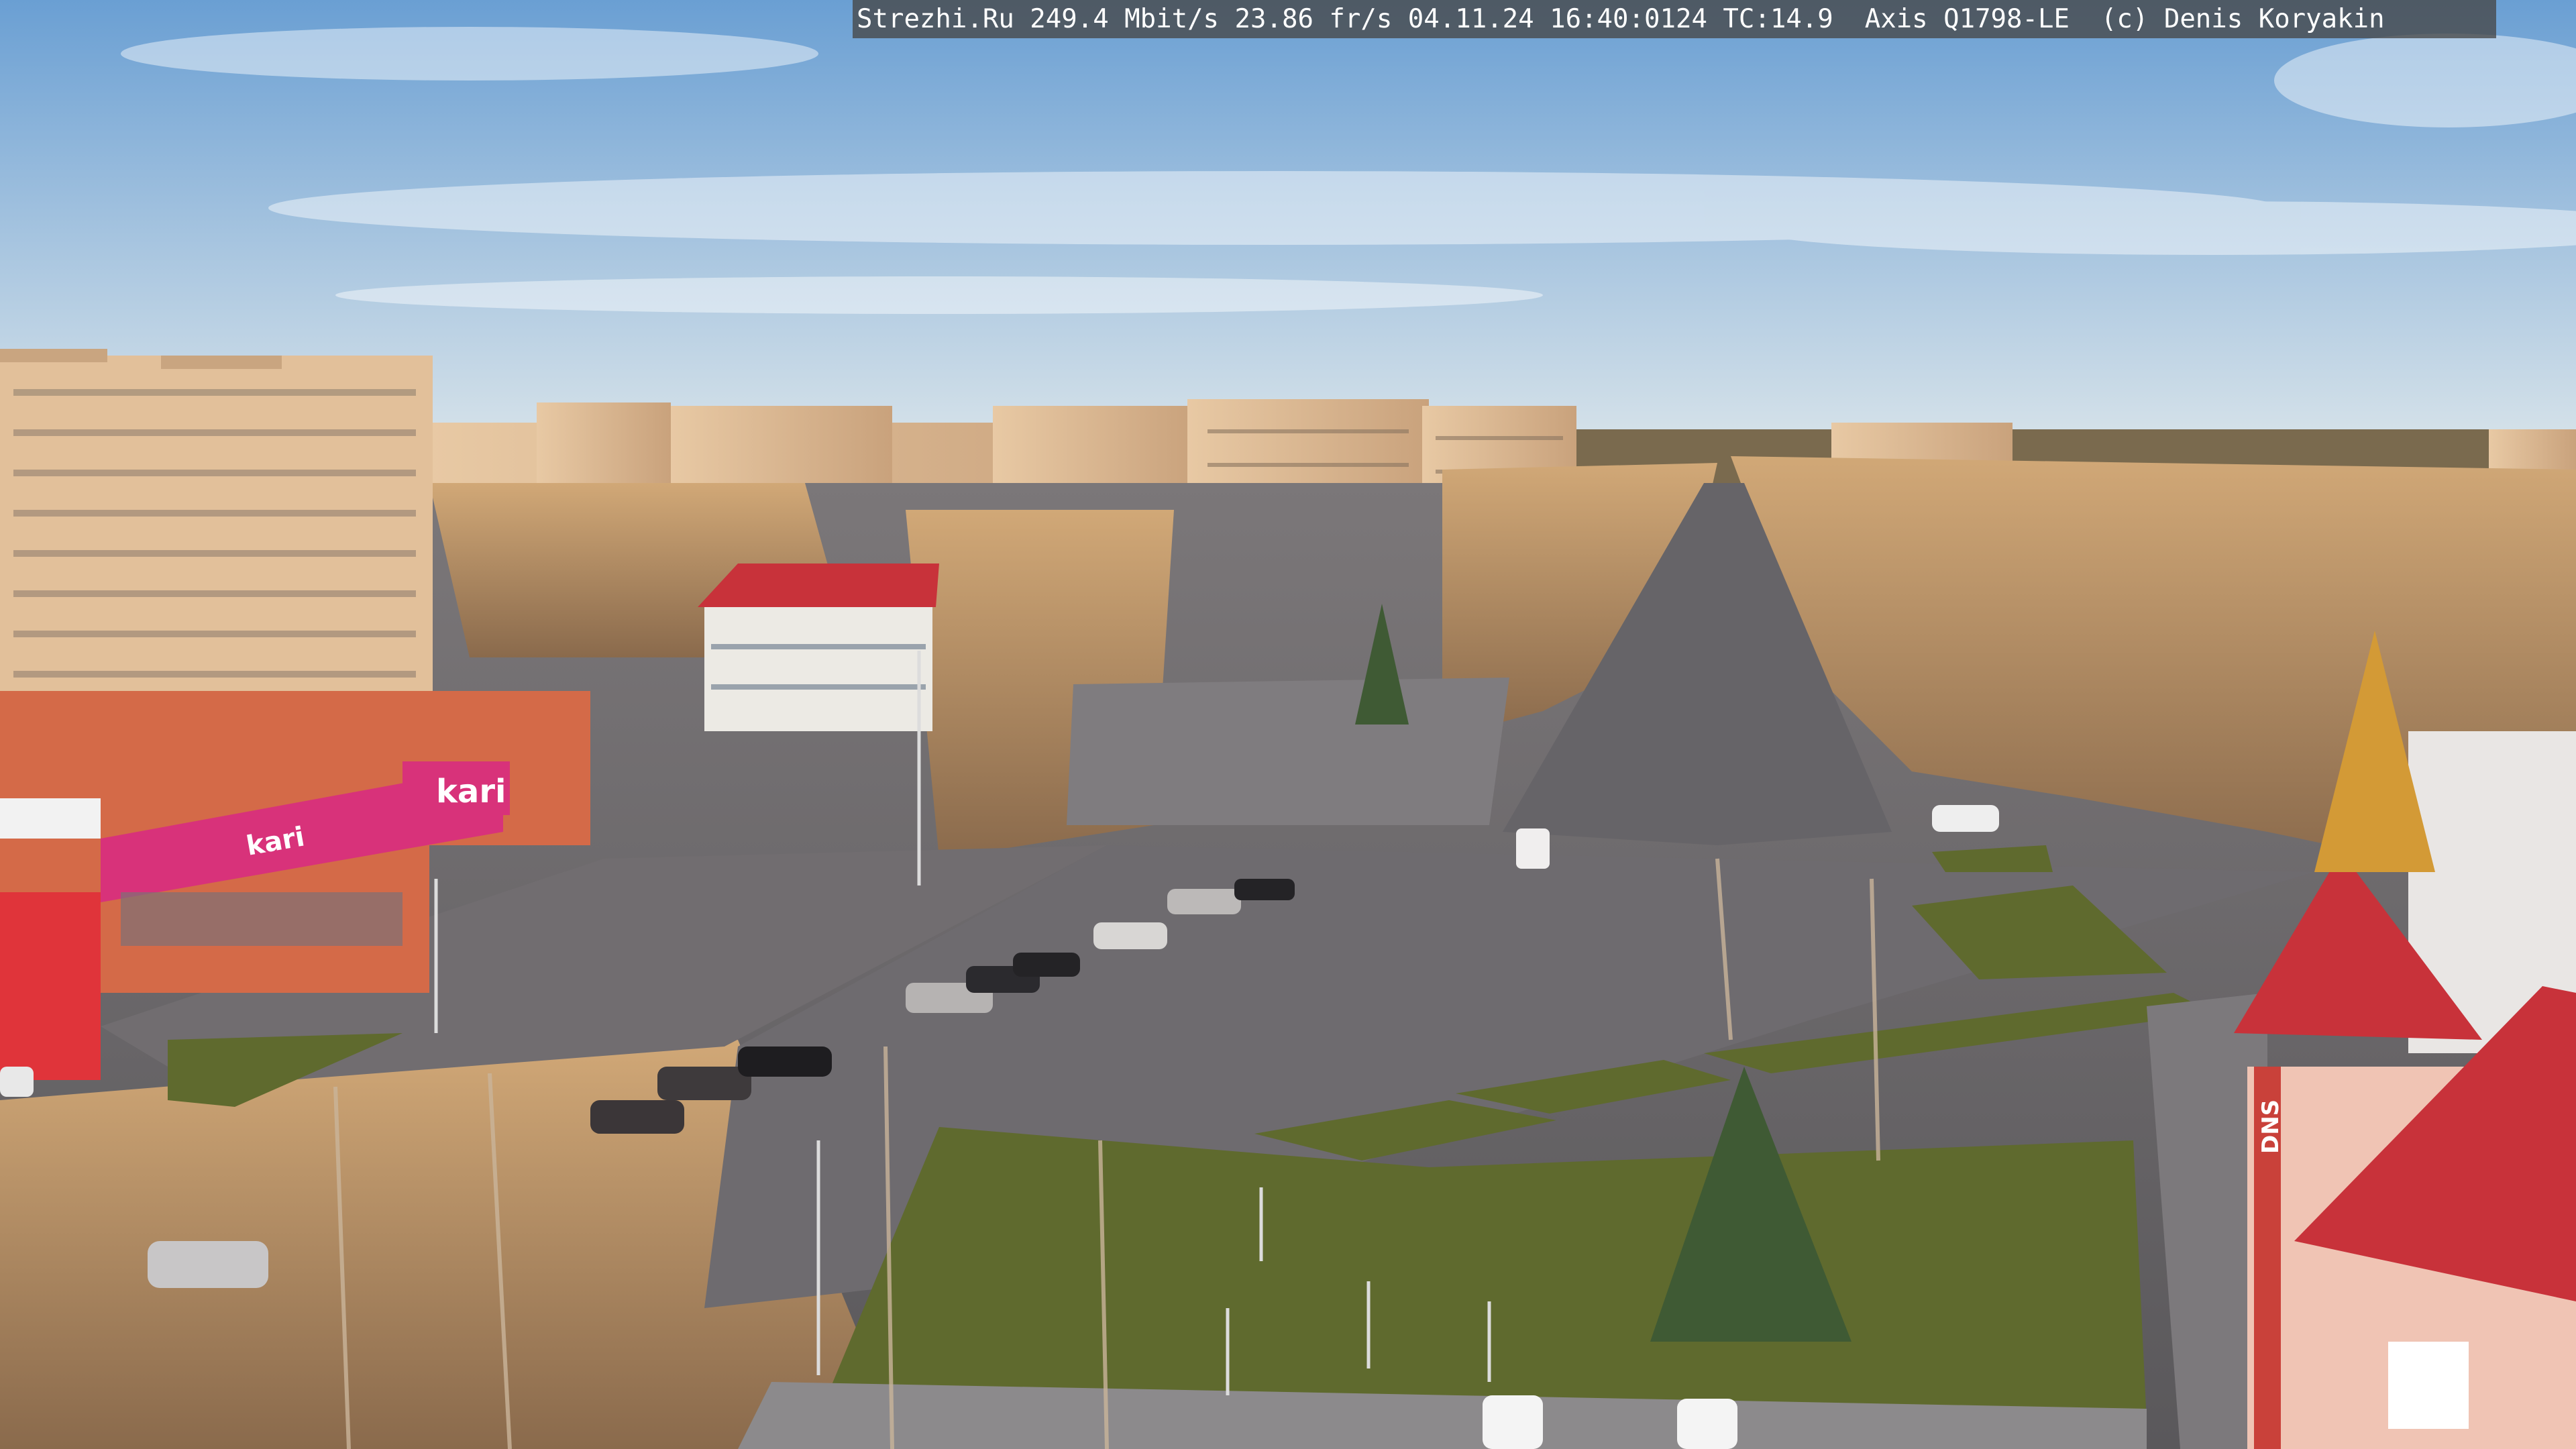 This screenshot has width=2576, height=1449. Describe the element at coordinates (2270, 1126) in the screenshot. I see `dns-sign: DNS` at that location.